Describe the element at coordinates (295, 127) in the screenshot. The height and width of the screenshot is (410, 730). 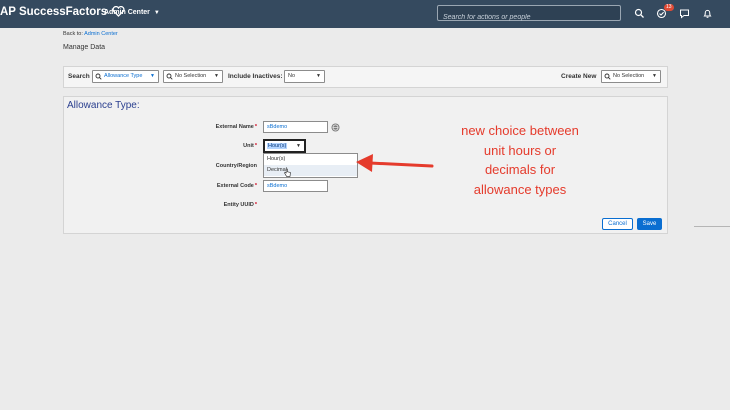
I see `external-name-field: sBdemo` at that location.